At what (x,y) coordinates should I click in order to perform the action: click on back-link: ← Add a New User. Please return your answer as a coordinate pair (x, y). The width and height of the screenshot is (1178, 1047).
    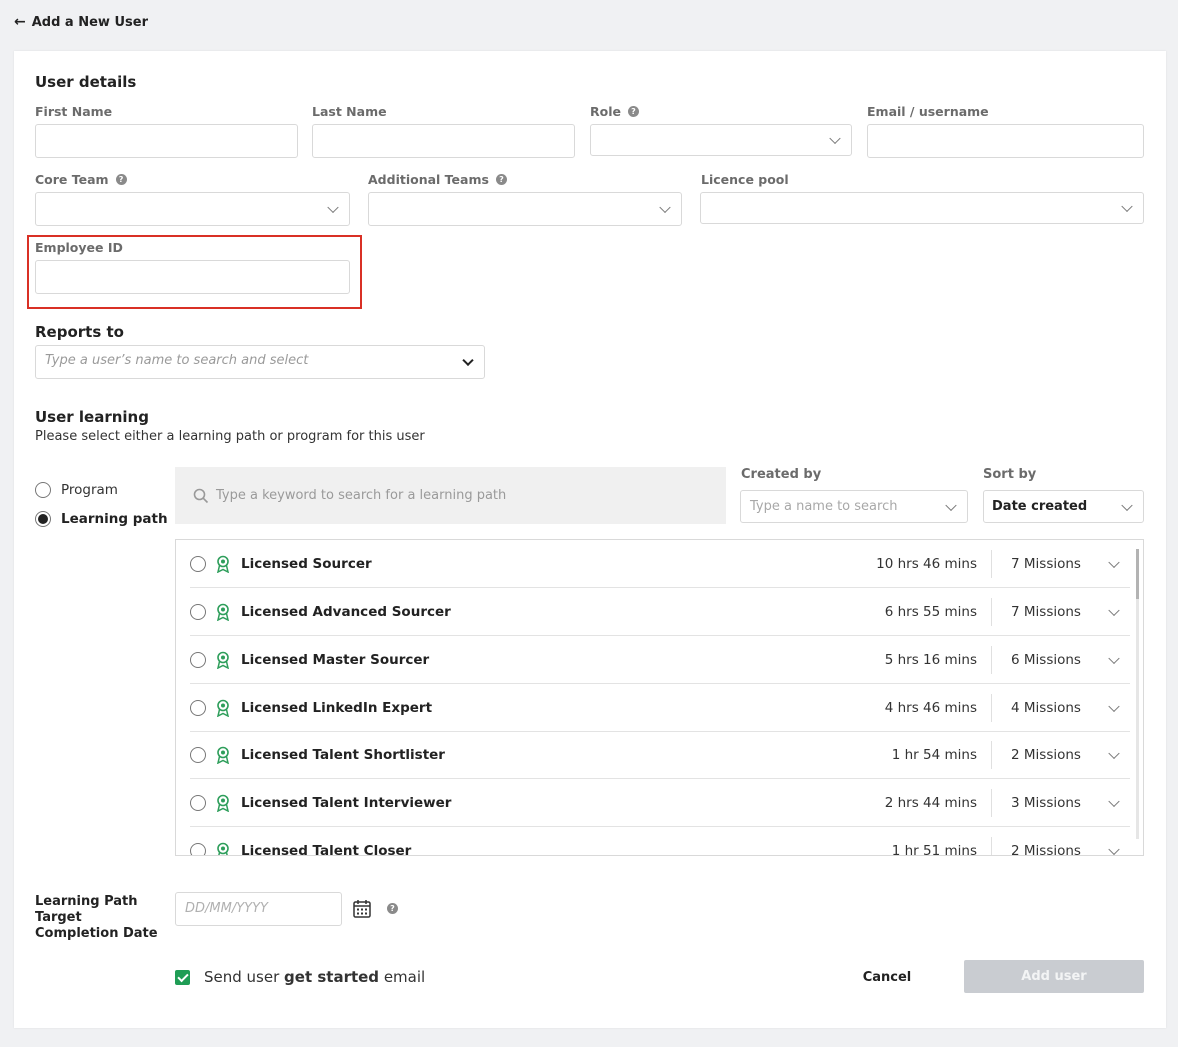
    Looking at the image, I should click on (81, 22).